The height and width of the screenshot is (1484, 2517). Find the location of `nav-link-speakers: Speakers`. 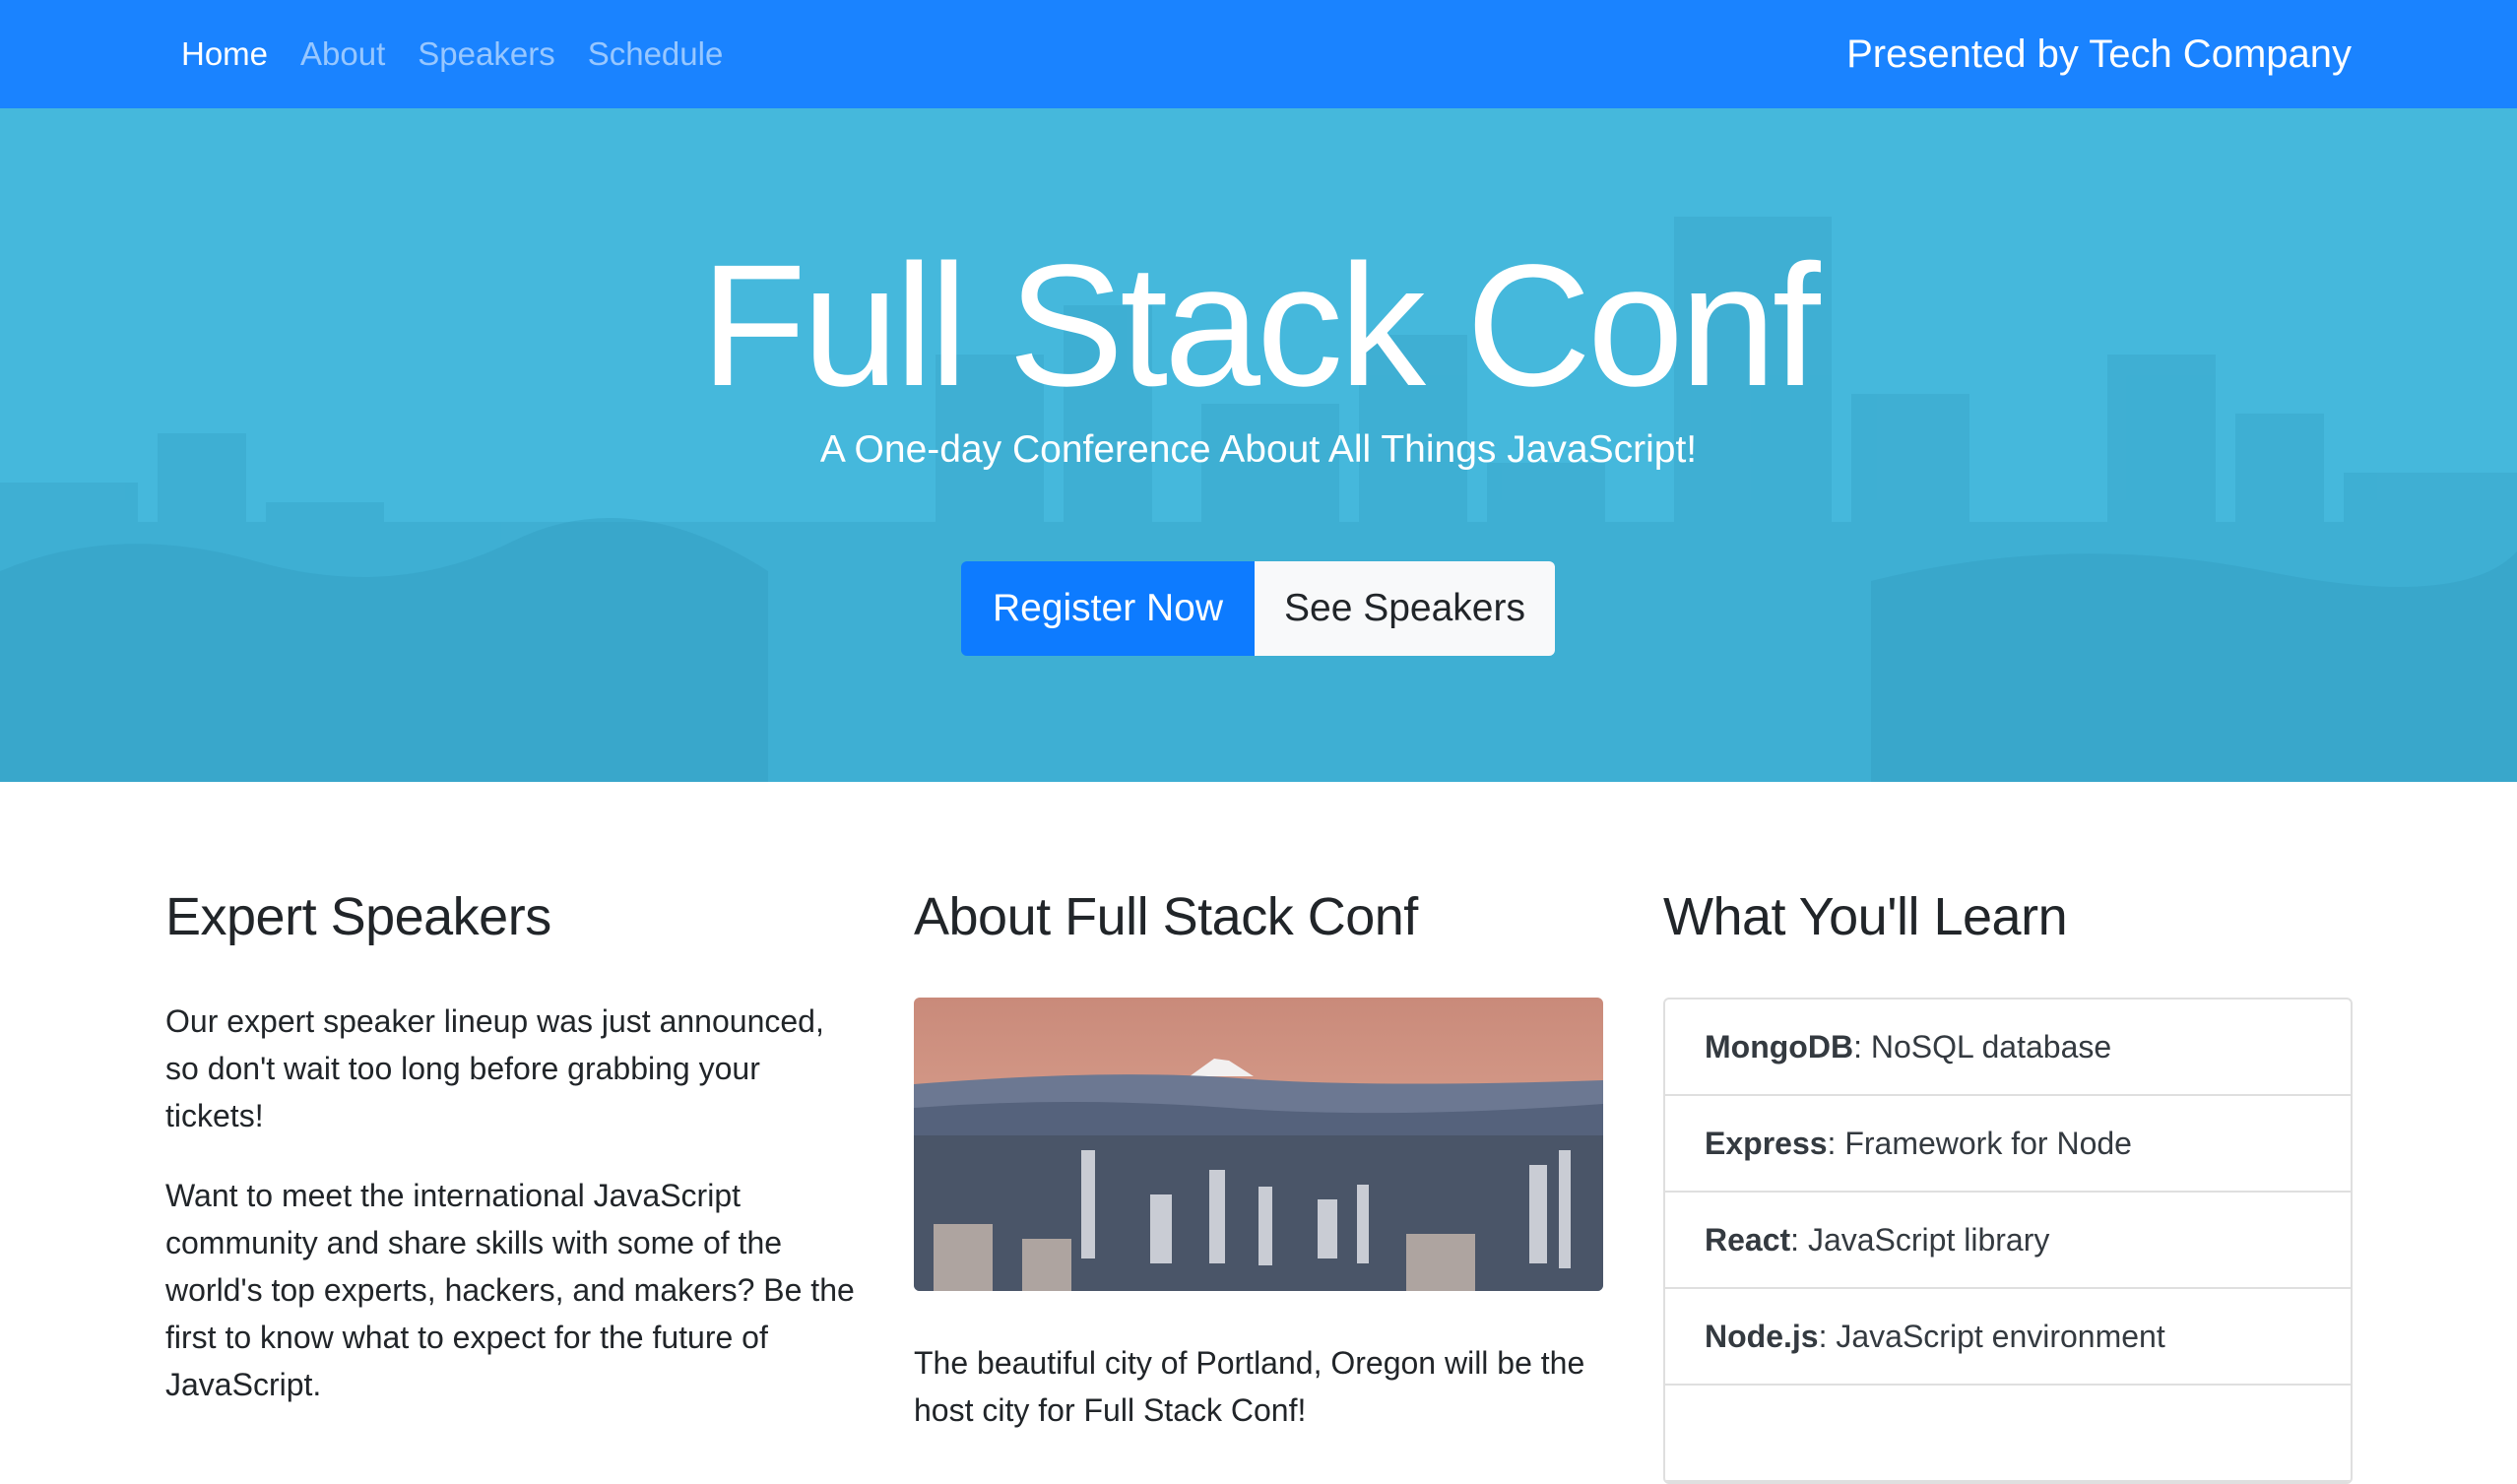

nav-link-speakers: Speakers is located at coordinates (486, 54).